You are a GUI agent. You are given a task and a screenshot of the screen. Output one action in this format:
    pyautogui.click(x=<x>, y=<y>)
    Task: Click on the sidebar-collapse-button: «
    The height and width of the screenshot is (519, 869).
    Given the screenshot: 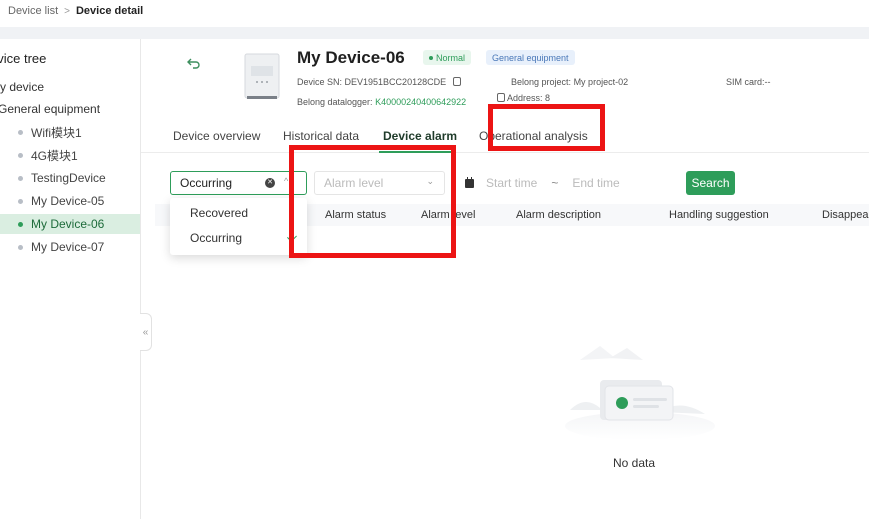 What is the action you would take?
    pyautogui.click(x=146, y=332)
    